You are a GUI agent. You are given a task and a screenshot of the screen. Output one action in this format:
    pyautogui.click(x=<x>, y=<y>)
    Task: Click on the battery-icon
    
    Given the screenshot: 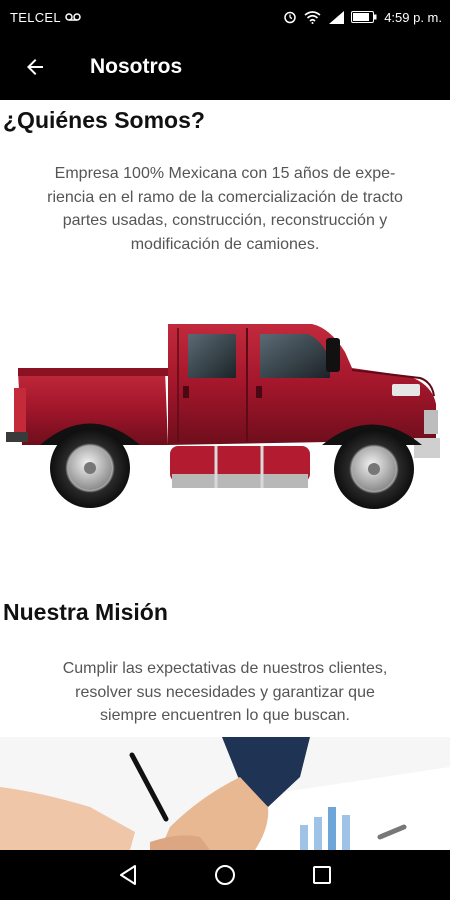 What is the action you would take?
    pyautogui.click(x=364, y=17)
    